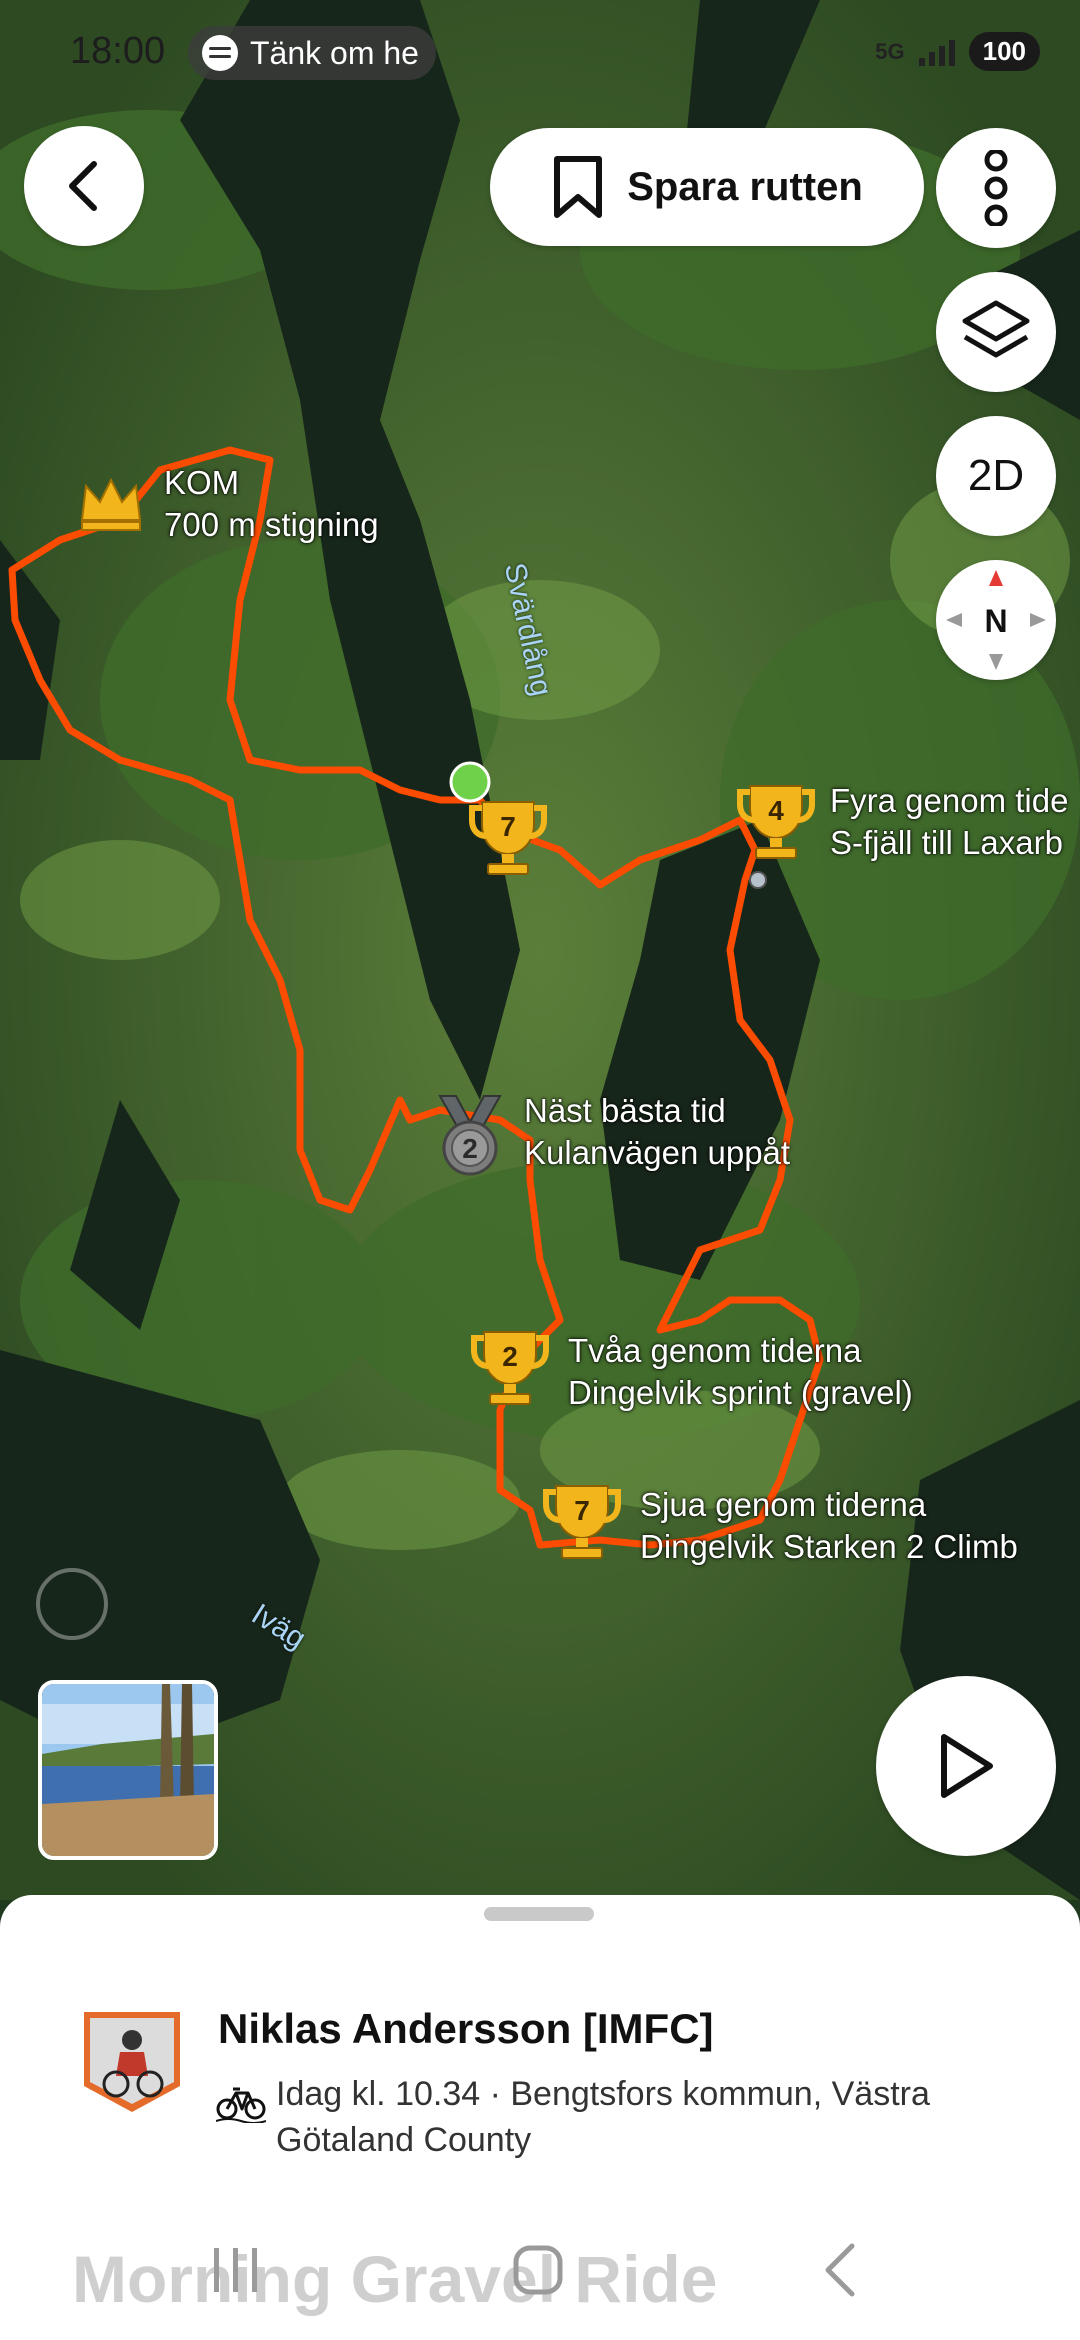 The image size is (1080, 2340). I want to click on spotify-icon, so click(220, 53).